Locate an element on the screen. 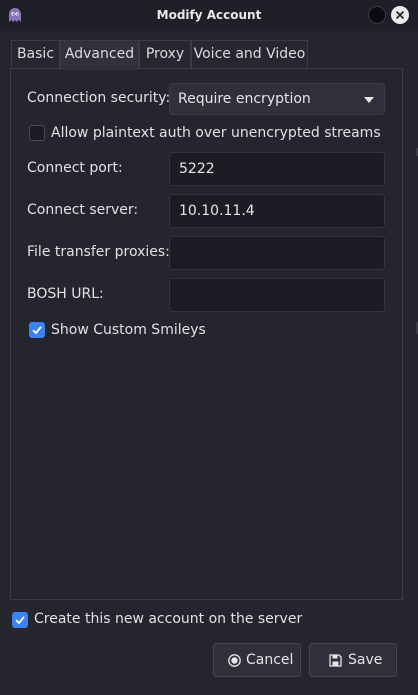 The height and width of the screenshot is (695, 418). chevron-down-icon is located at coordinates (369, 100).